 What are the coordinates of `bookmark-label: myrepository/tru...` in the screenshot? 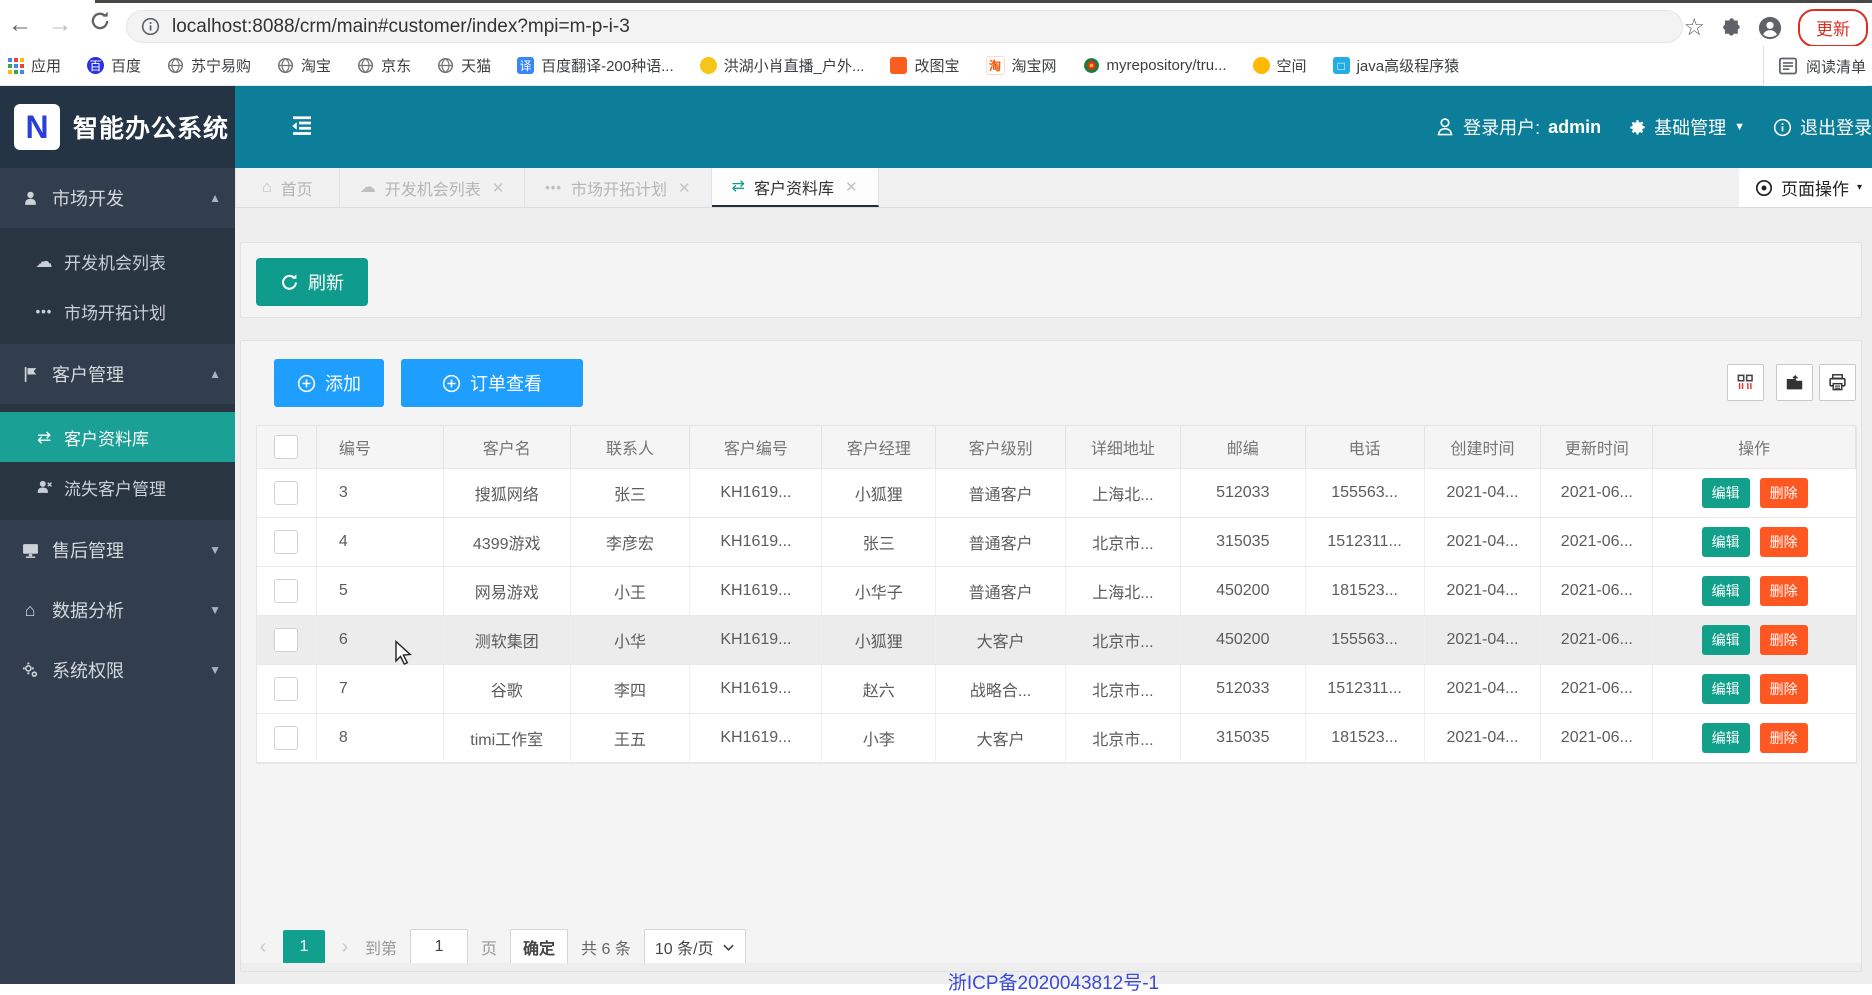 It's located at (1166, 65).